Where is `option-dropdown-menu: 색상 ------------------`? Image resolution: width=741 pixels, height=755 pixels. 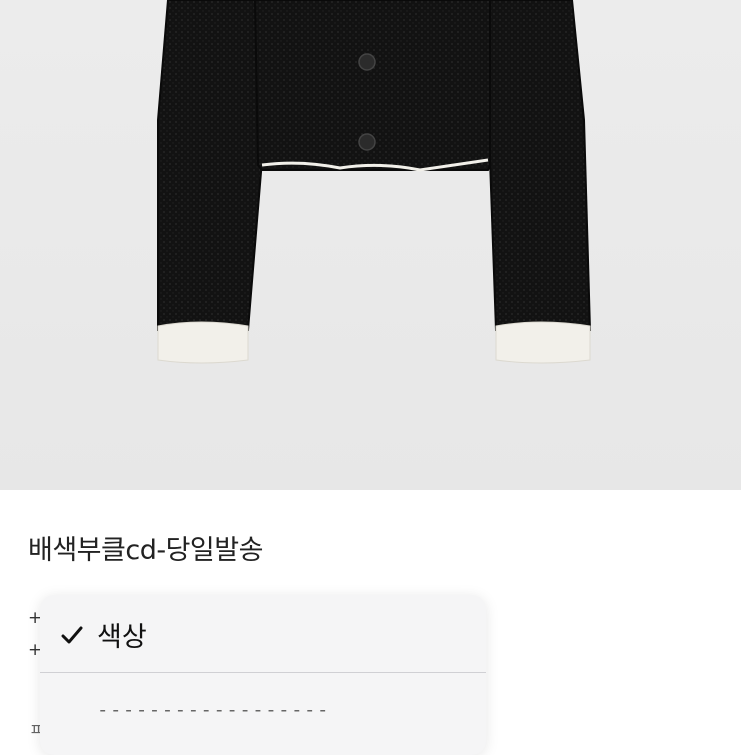 option-dropdown-menu: 색상 ------------------ is located at coordinates (263, 675).